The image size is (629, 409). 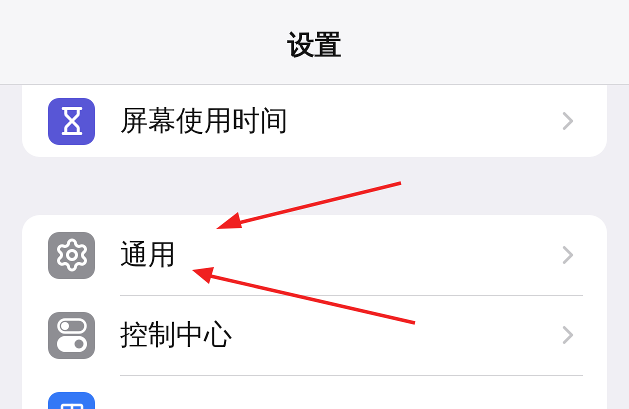 I want to click on row-label: 屏幕使用时间, so click(x=204, y=121).